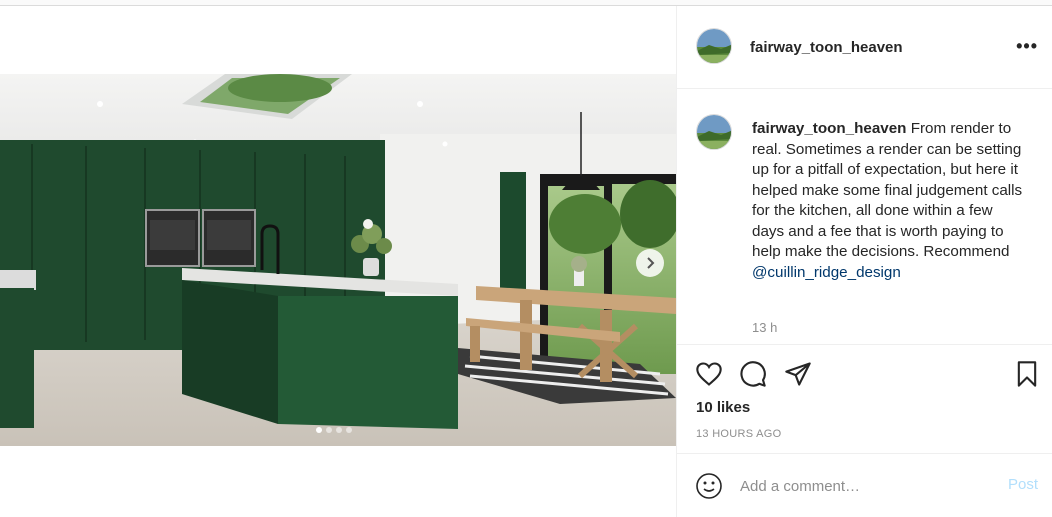  I want to click on comment-icon-glyph, so click(753, 374).